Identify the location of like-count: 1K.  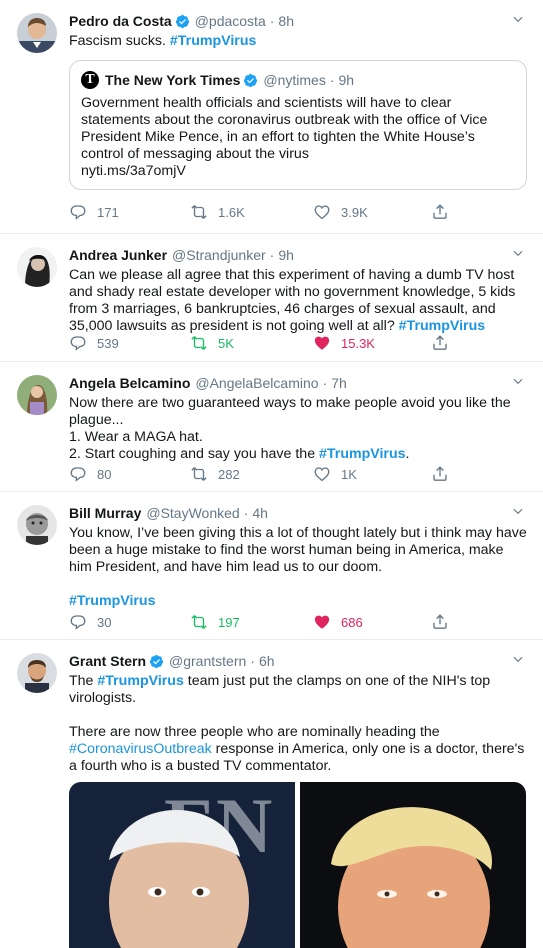
(349, 474).